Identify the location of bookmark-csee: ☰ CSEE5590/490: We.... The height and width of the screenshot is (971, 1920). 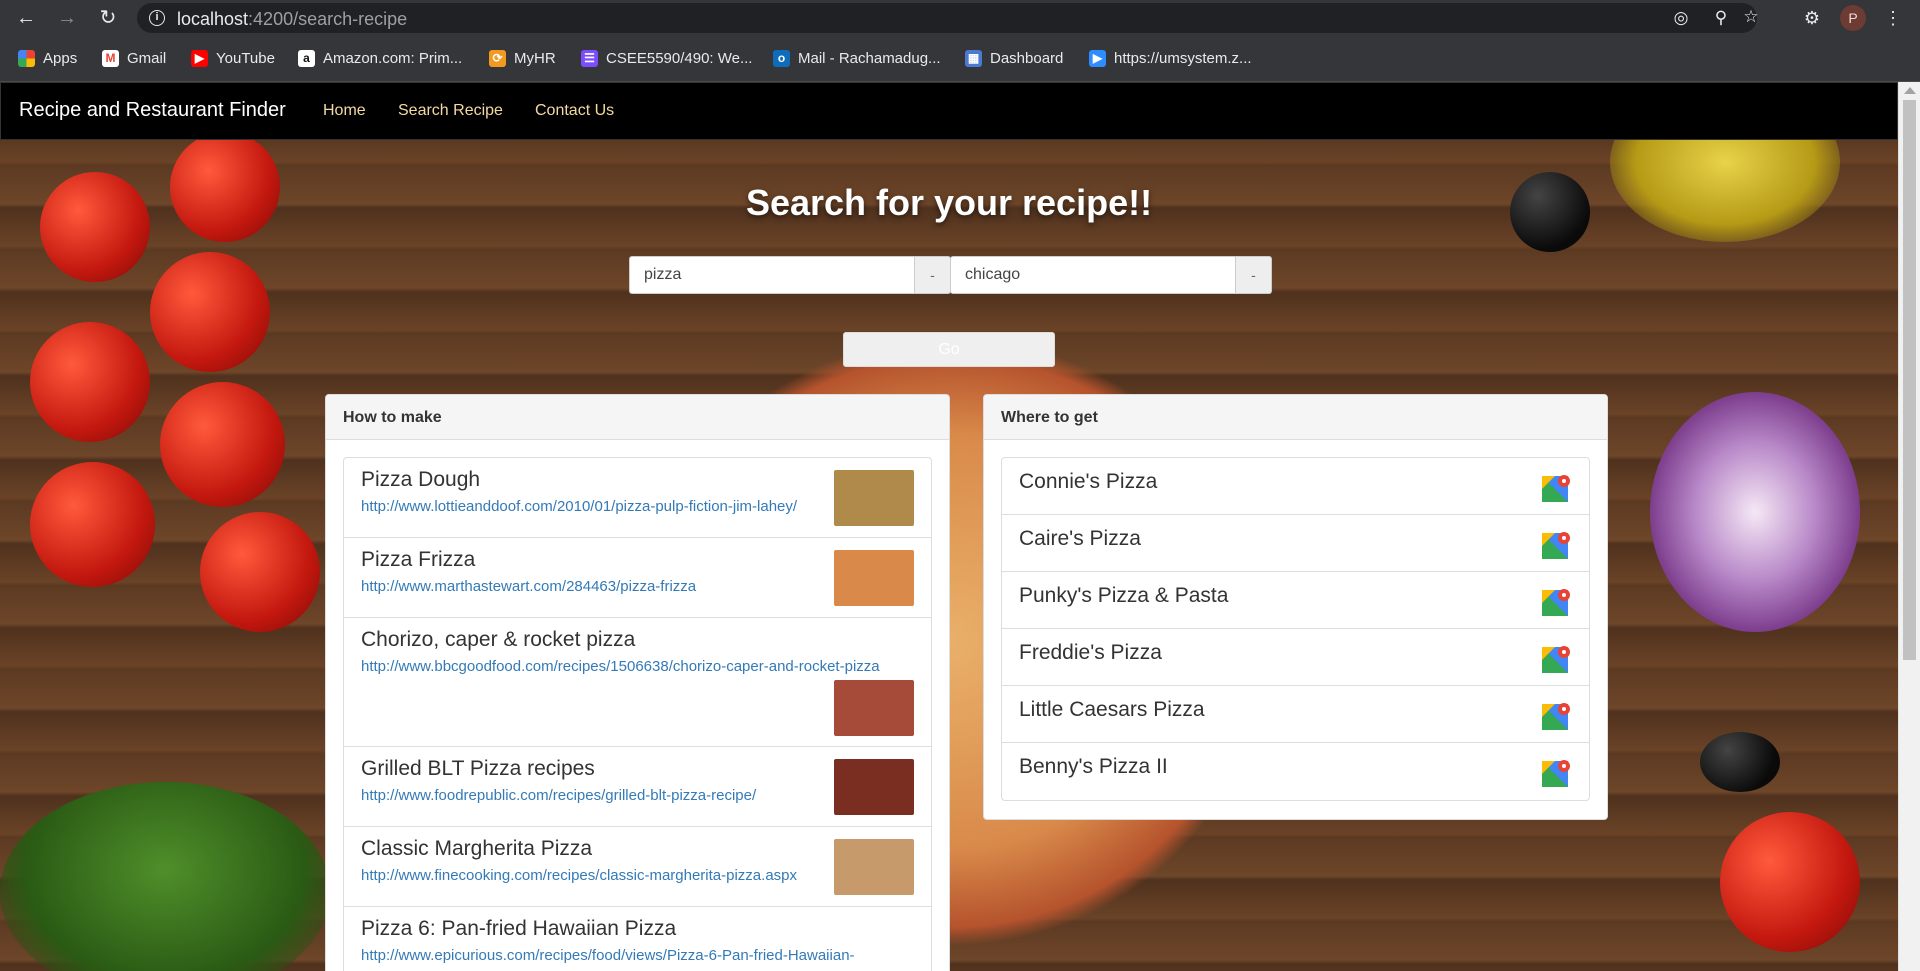
(666, 58).